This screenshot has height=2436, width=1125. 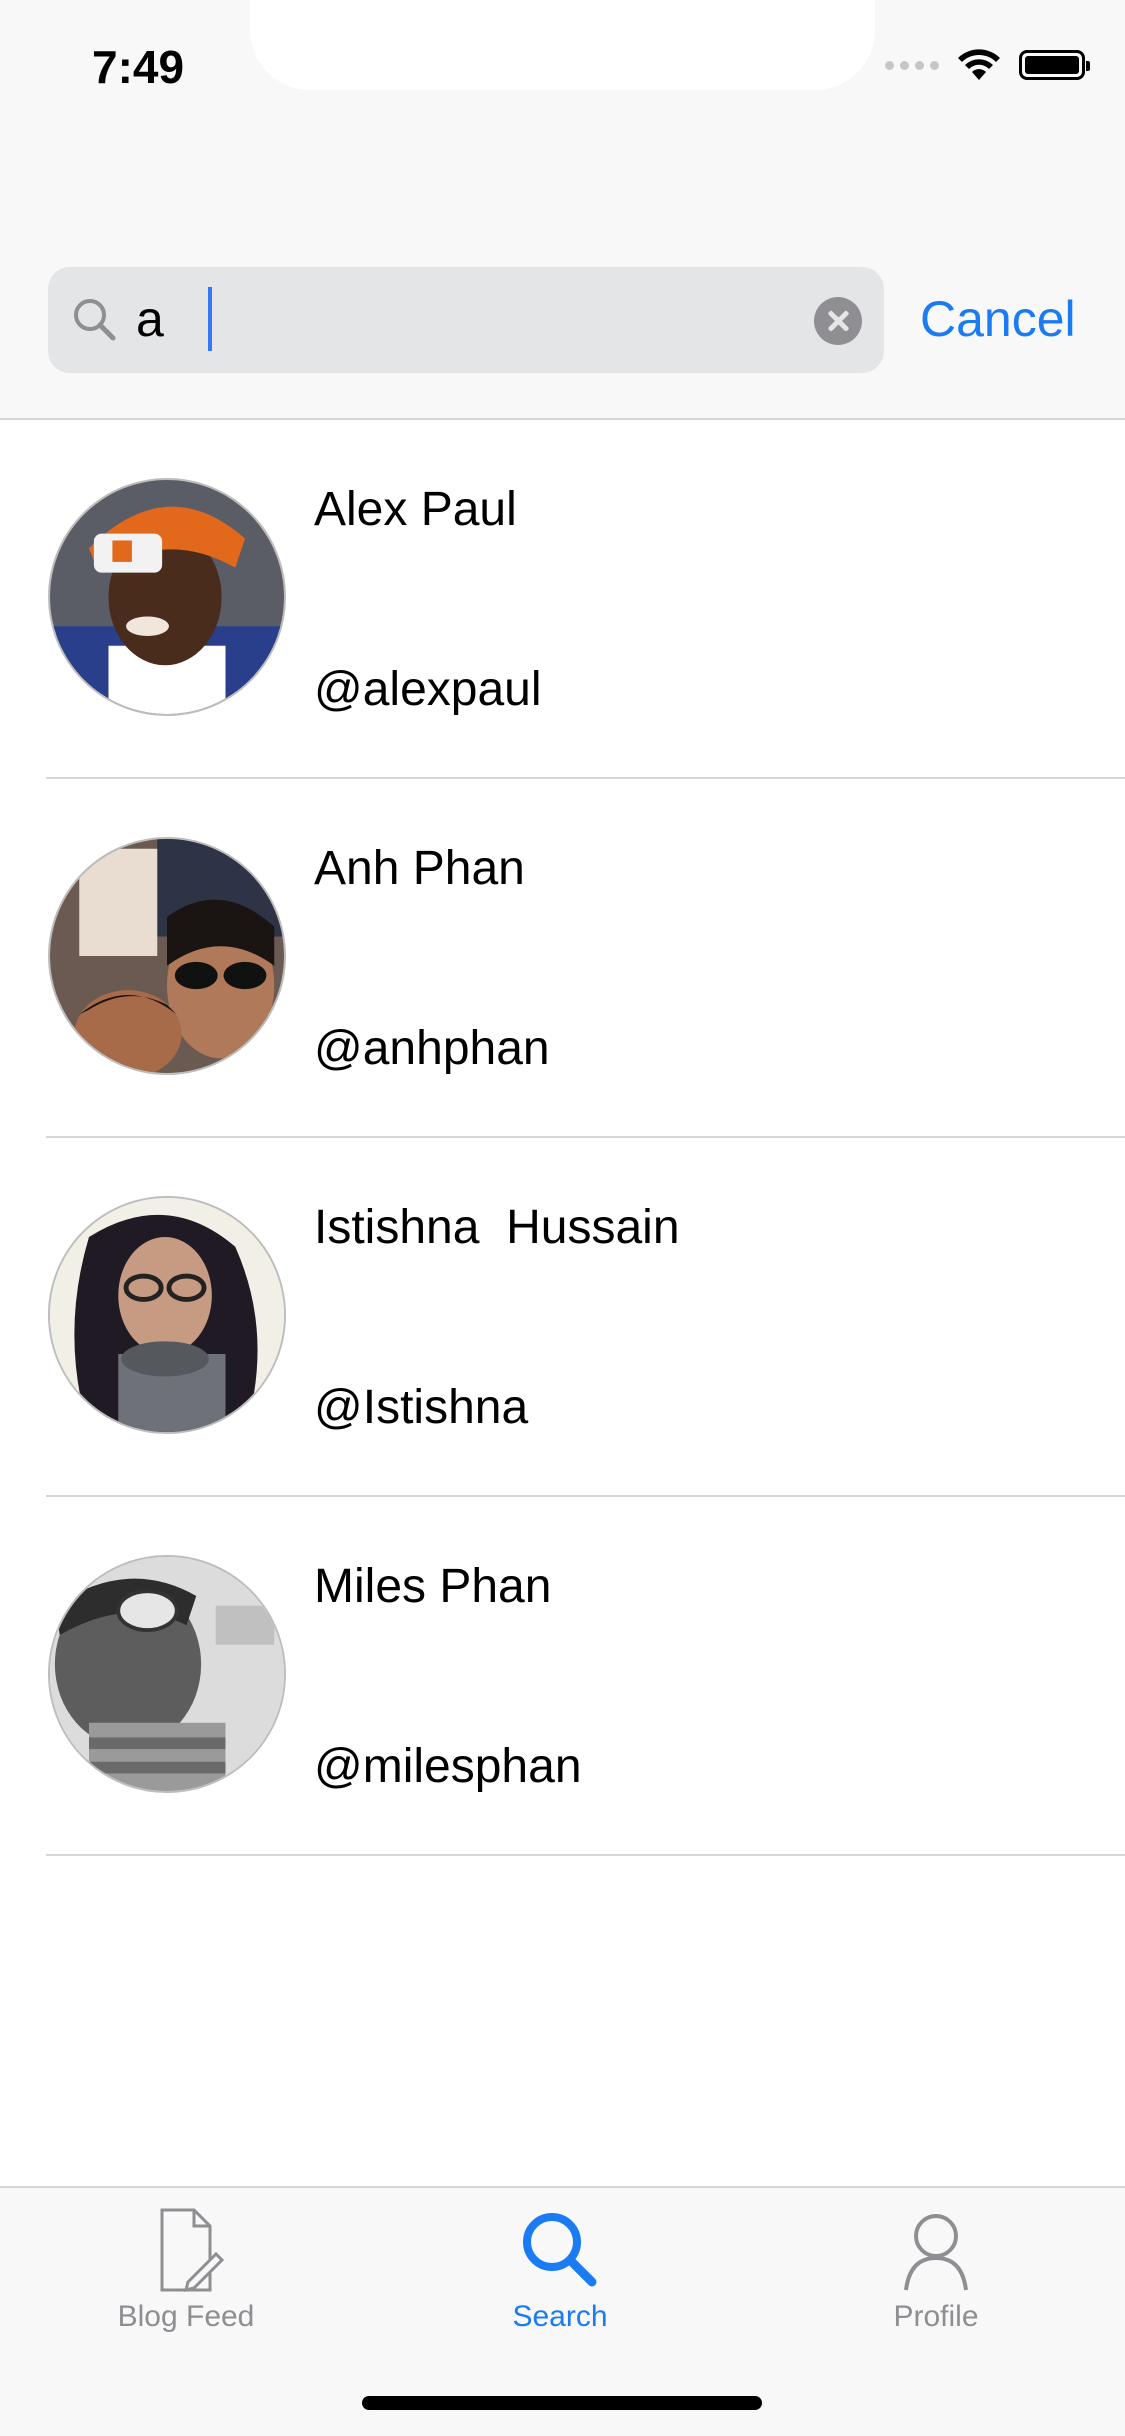 I want to click on cancel-button: Cancel, so click(x=998, y=319).